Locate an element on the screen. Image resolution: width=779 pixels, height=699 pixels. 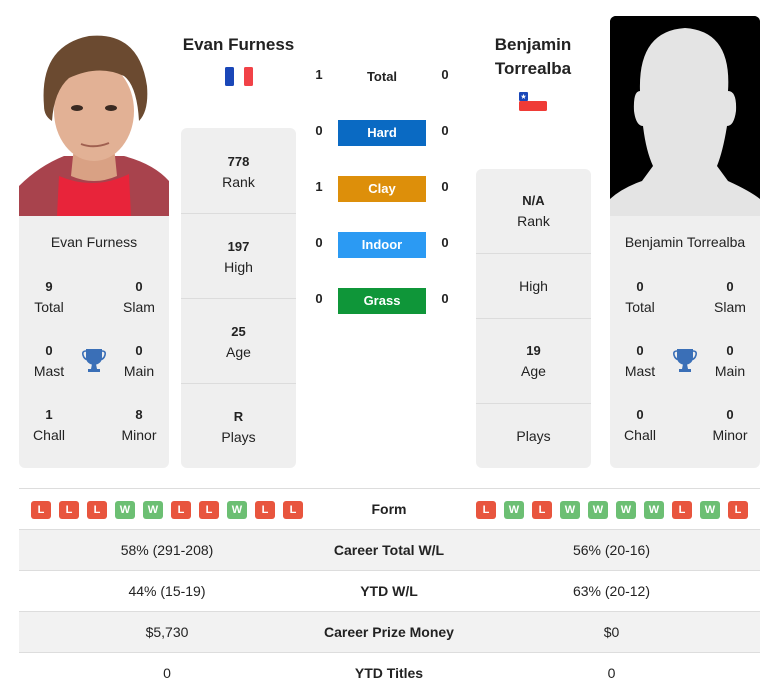
h2h-hard-p2: 0 is located at coordinates (445, 130).